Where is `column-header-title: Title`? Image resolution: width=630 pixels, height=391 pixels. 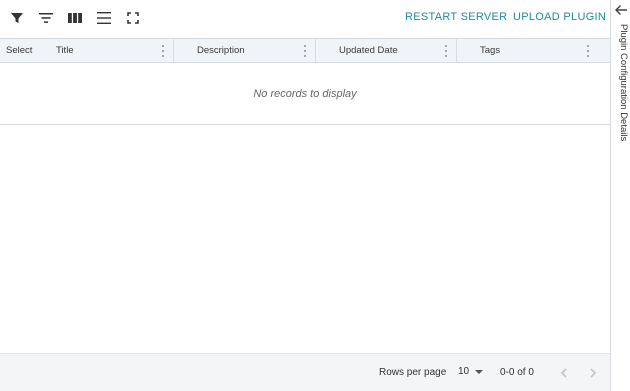
column-header-title: Title is located at coordinates (65, 50).